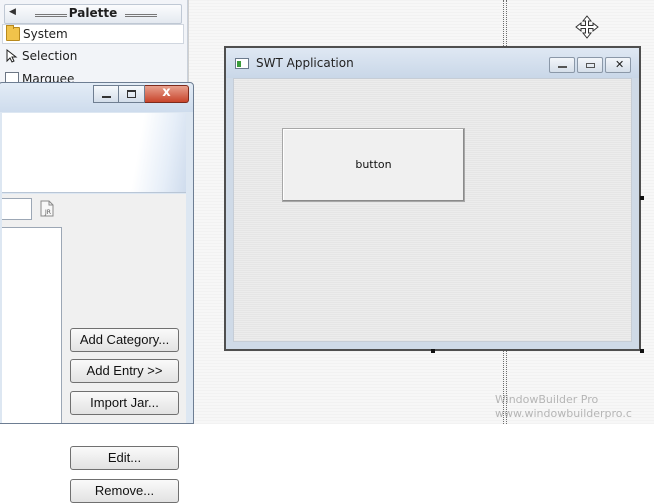 The width and height of the screenshot is (654, 503). Describe the element at coordinates (47, 208) in the screenshot. I see `jar-file-icon: JR` at that location.